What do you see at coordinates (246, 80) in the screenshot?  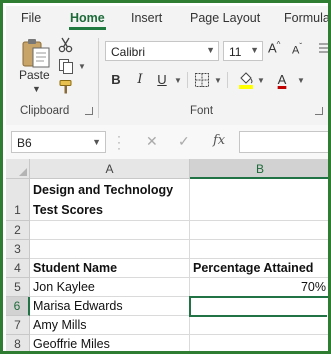 I see `fill-color-icon` at bounding box center [246, 80].